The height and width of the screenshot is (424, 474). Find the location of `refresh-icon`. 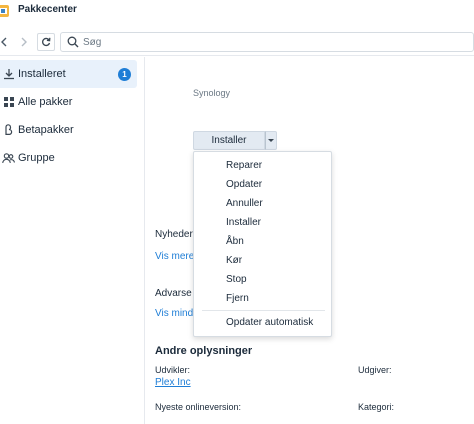

refresh-icon is located at coordinates (46, 42).